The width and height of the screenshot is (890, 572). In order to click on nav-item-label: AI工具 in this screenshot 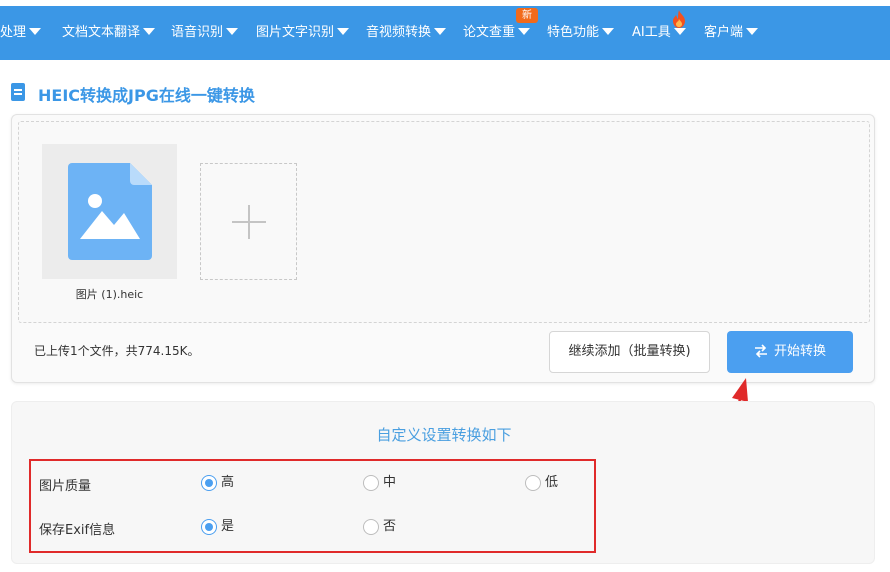, I will do `click(651, 32)`.